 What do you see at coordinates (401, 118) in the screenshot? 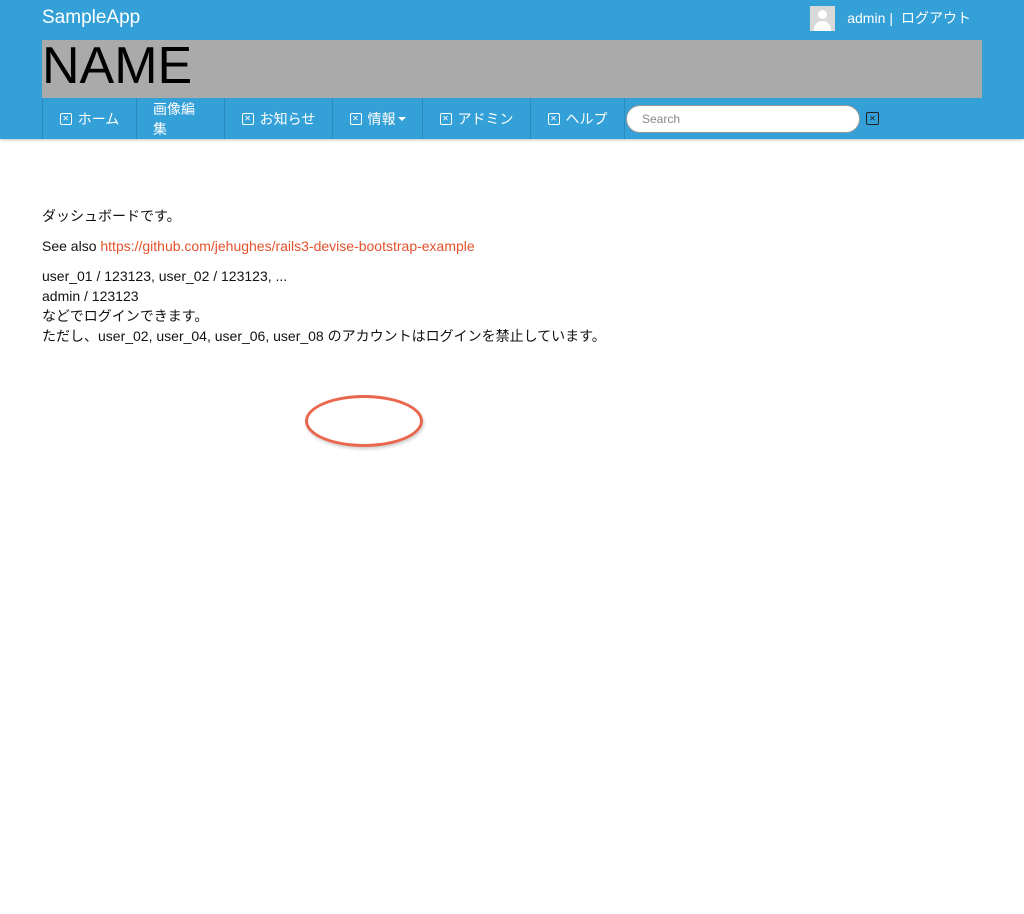
I see `caret-down-icon` at bounding box center [401, 118].